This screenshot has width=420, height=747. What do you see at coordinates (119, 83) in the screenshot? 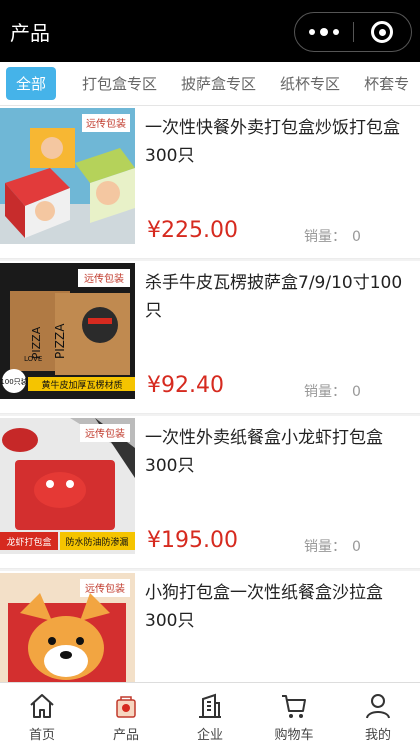
I see `tab-takeout-box: 打包盒专区` at bounding box center [119, 83].